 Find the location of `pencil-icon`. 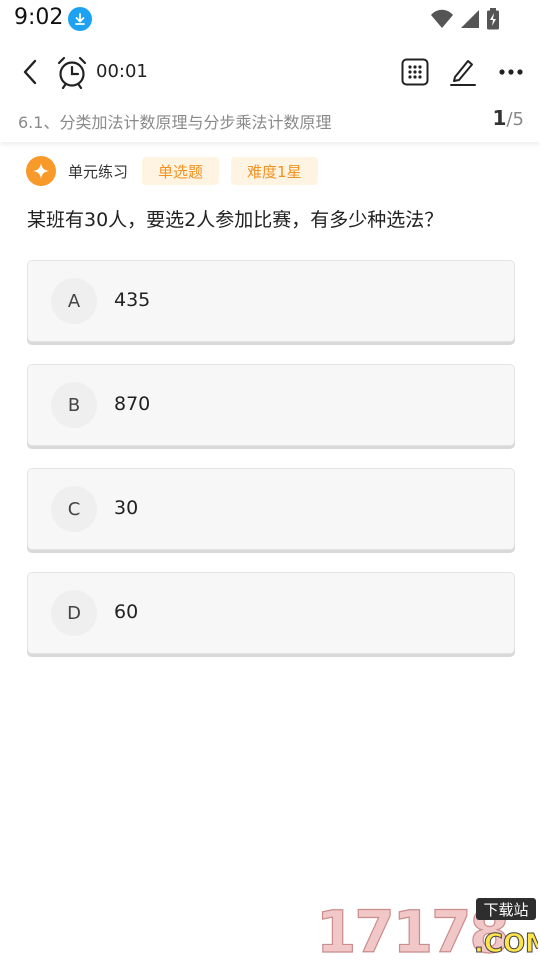

pencil-icon is located at coordinates (463, 73).